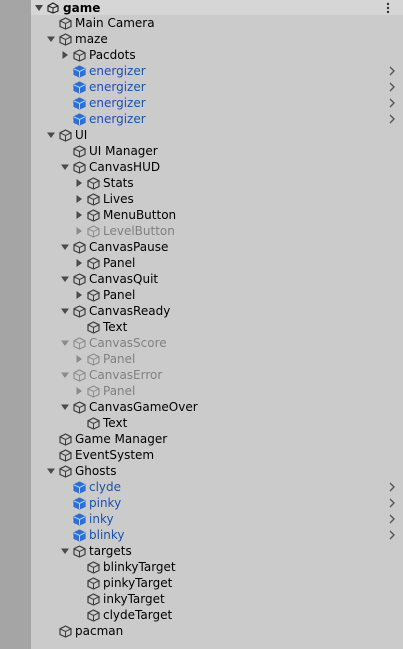 The width and height of the screenshot is (403, 649). I want to click on kebab-menu-icon, so click(388, 7).